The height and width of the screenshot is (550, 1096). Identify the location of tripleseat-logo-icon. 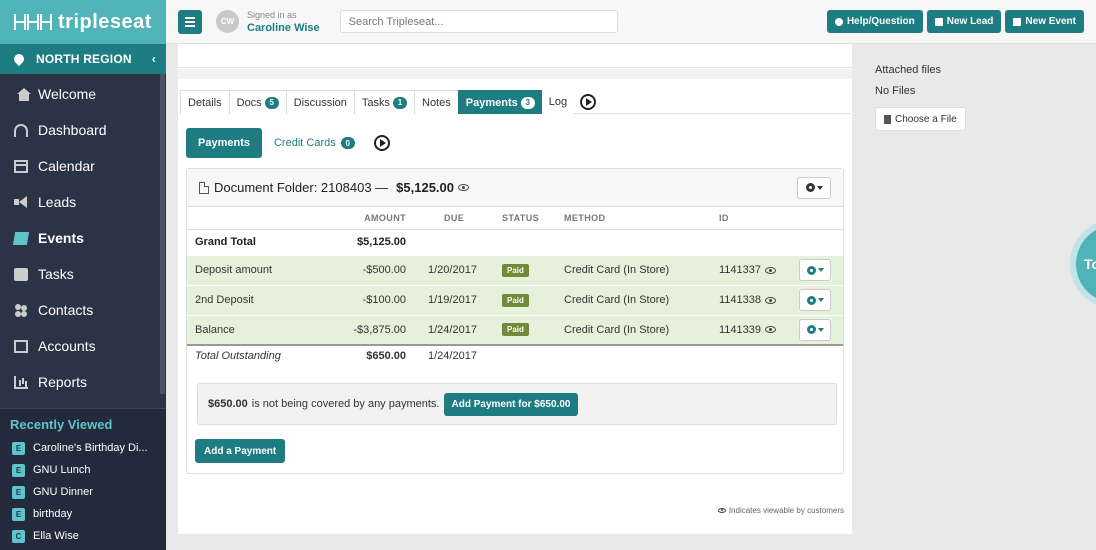
(33, 22).